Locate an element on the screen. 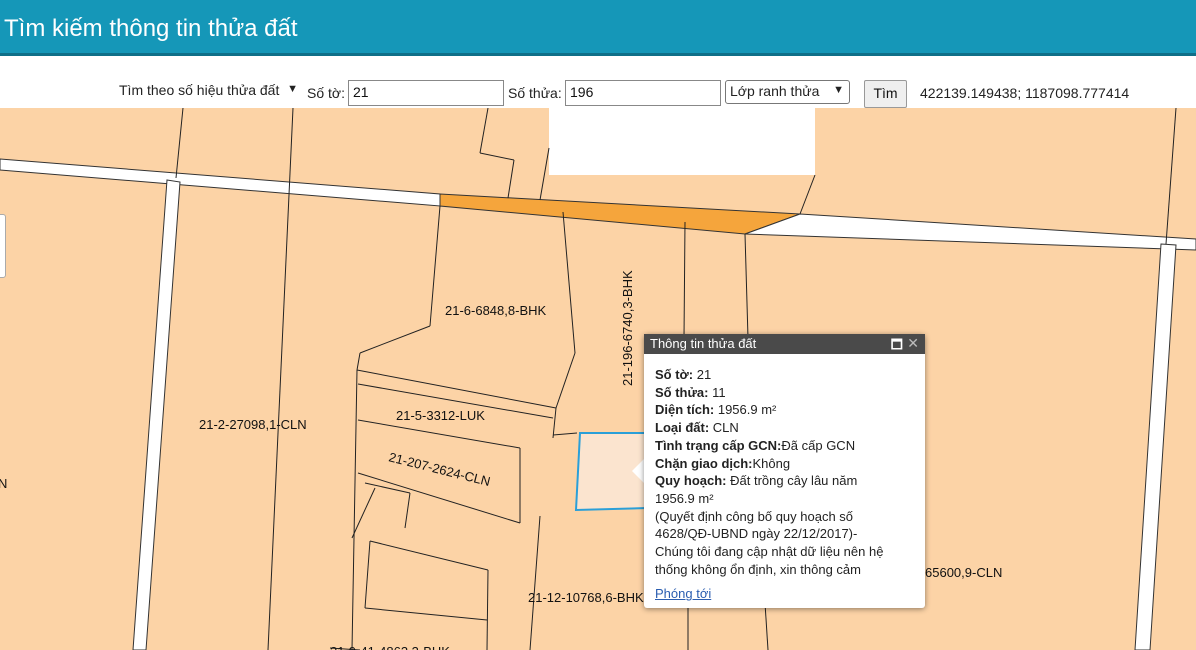 The width and height of the screenshot is (1196, 650). road-vertical-right is located at coordinates (1155, 446).